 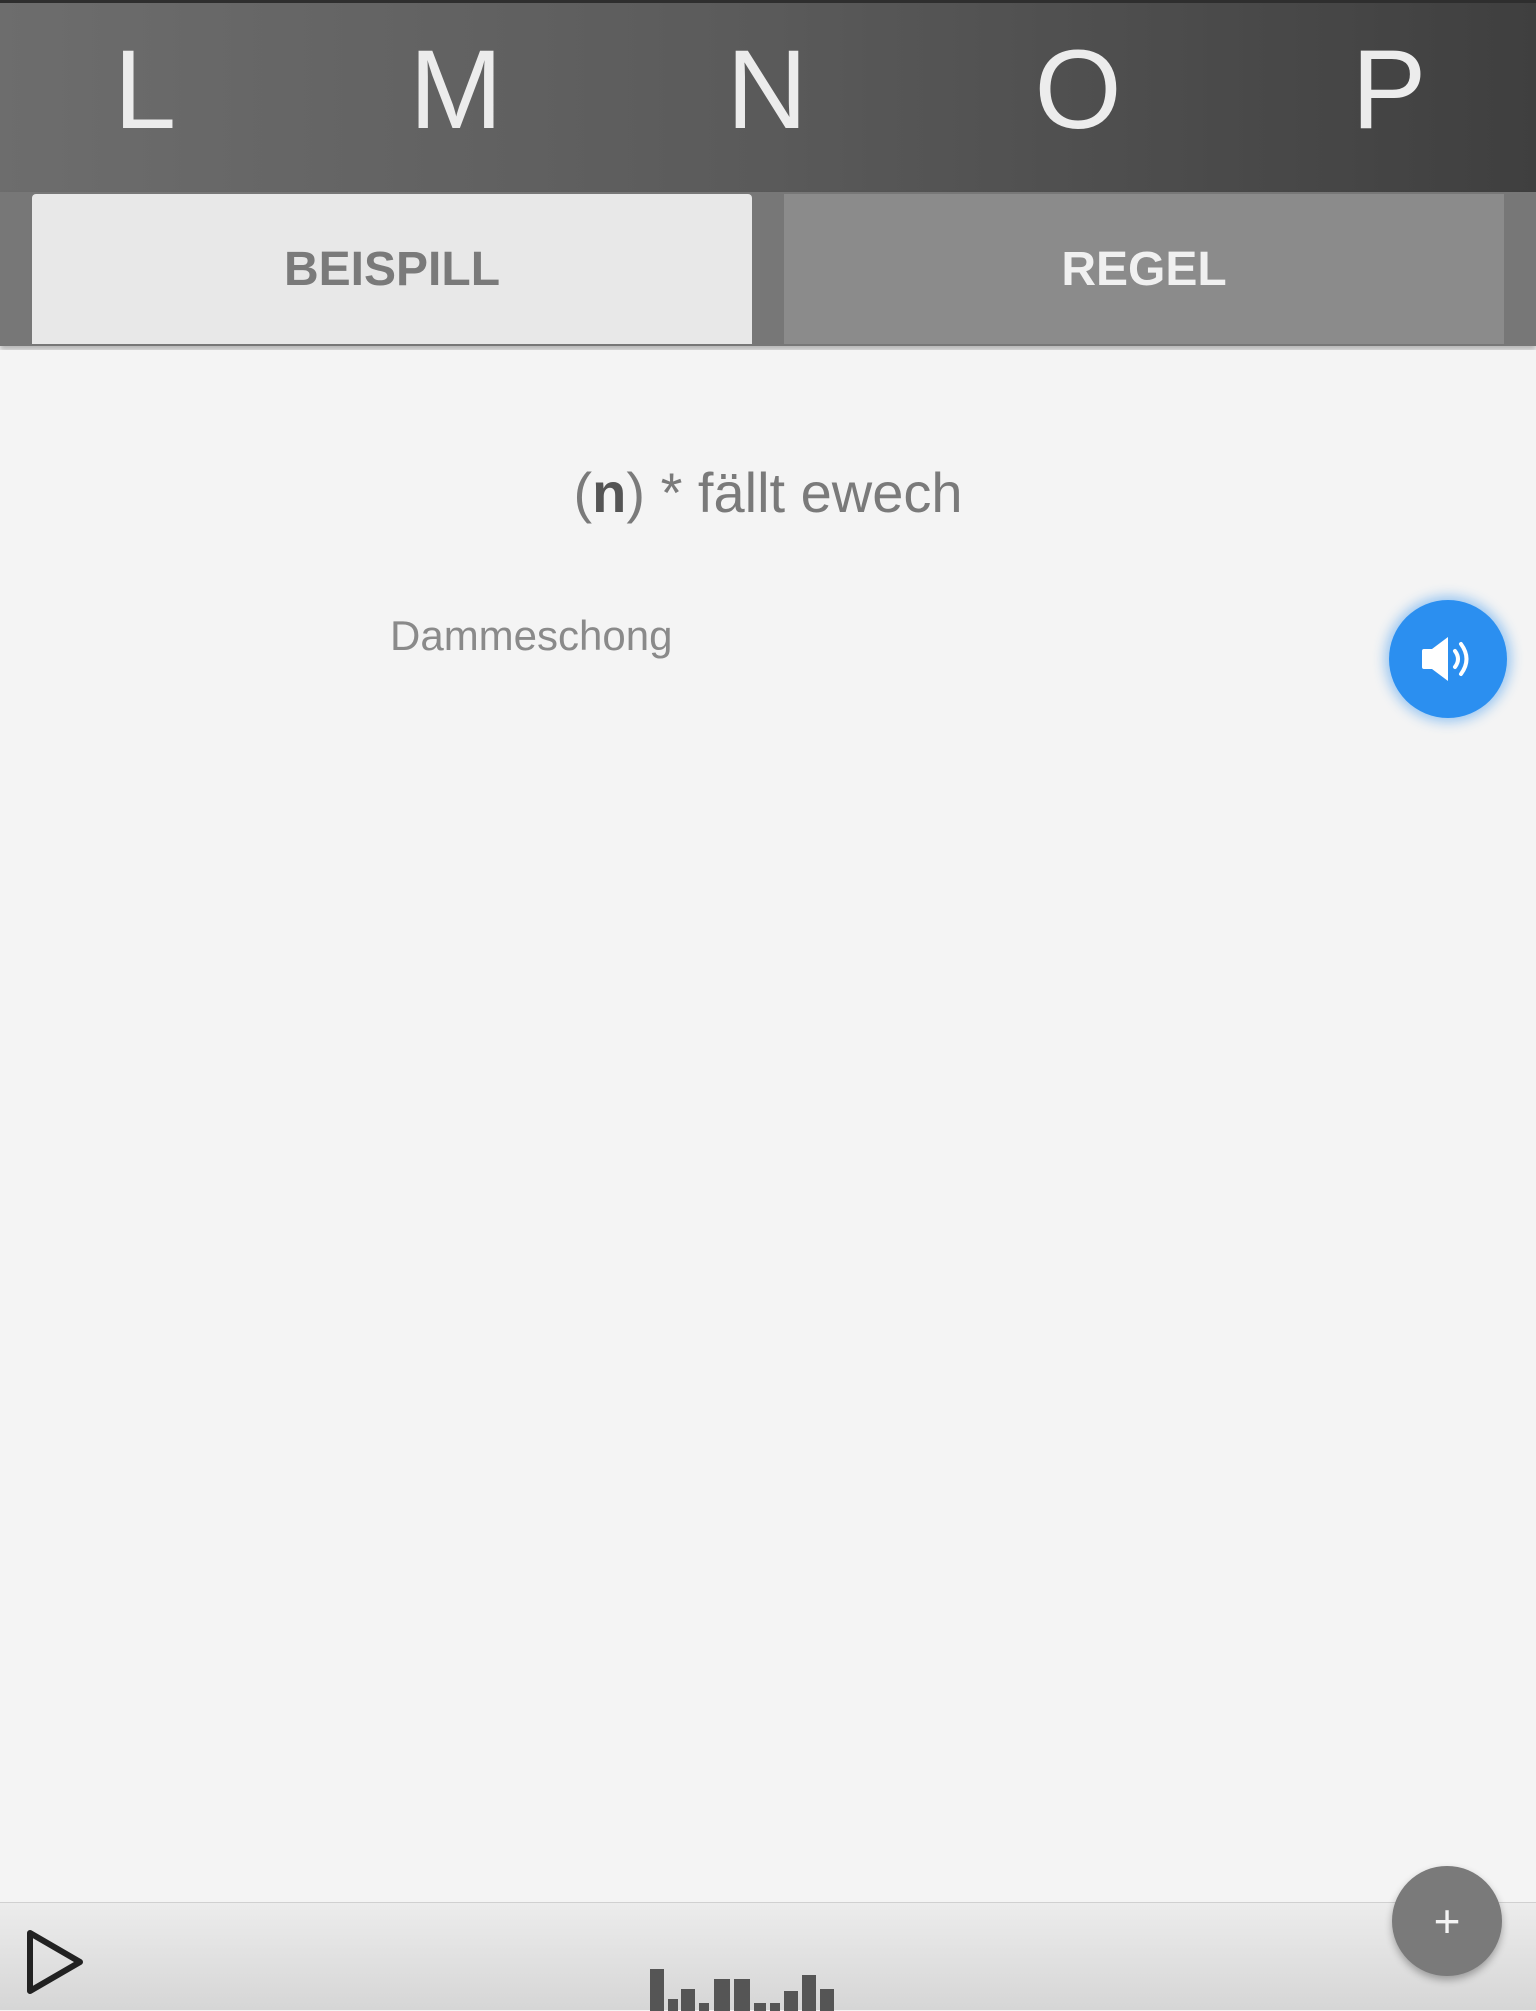 What do you see at coordinates (794, 492) in the screenshot?
I see `rule-rest: ) * fällt ewech` at bounding box center [794, 492].